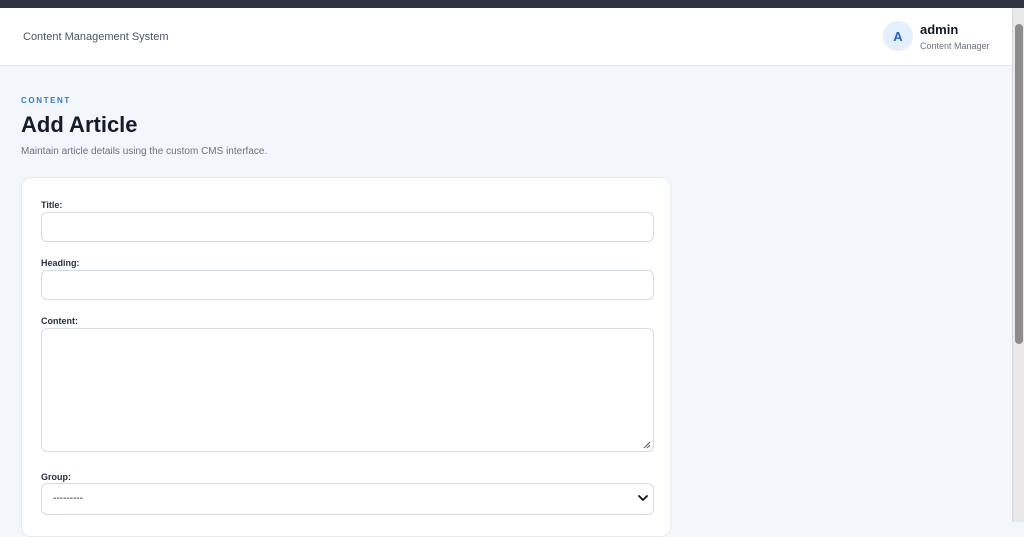 Image resolution: width=1024 pixels, height=537 pixels. What do you see at coordinates (643, 498) in the screenshot?
I see `chevron-down-icon` at bounding box center [643, 498].